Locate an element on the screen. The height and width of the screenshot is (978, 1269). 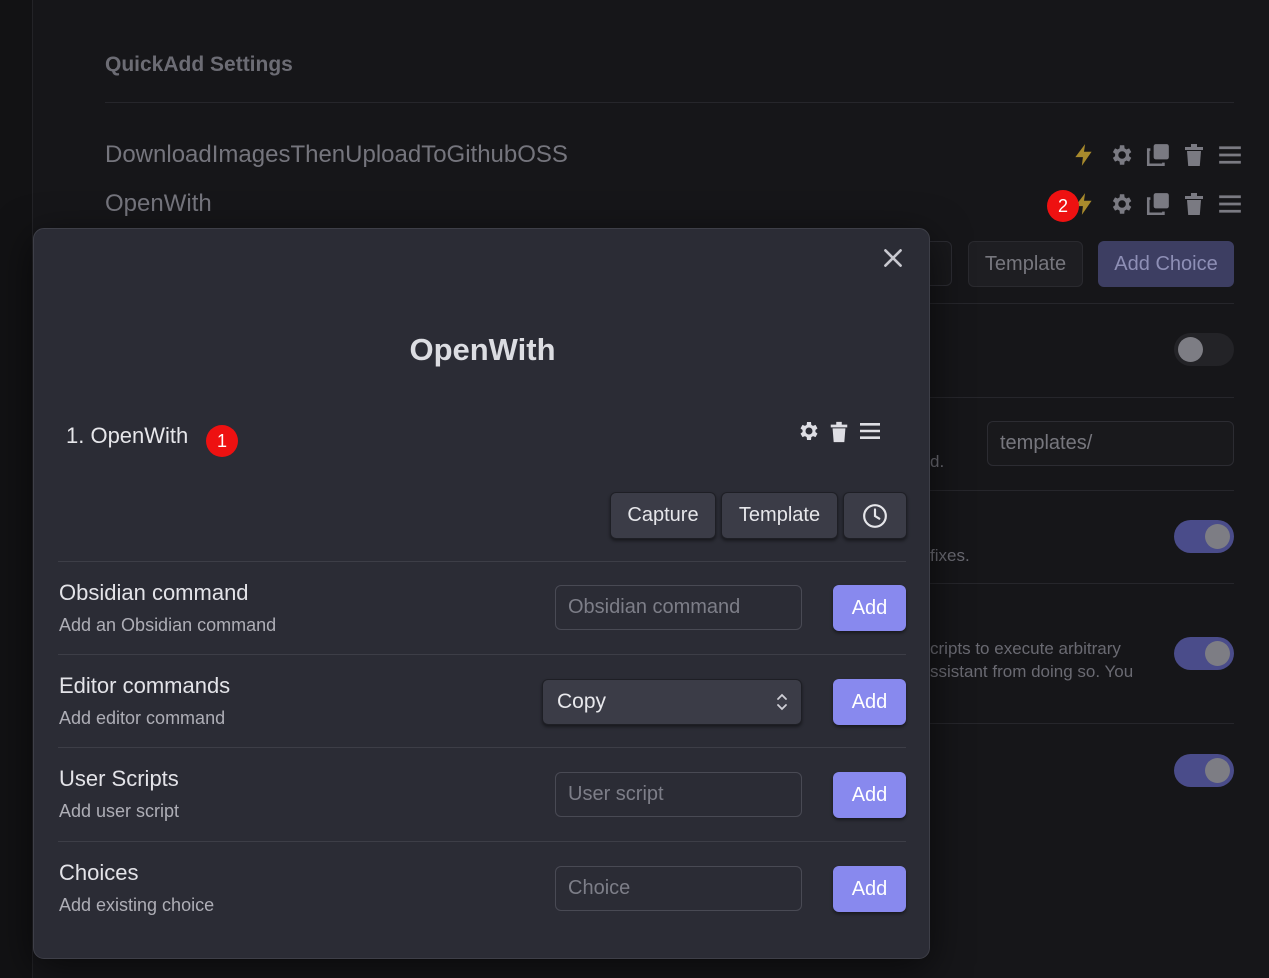
clock-icon is located at coordinates (875, 515).